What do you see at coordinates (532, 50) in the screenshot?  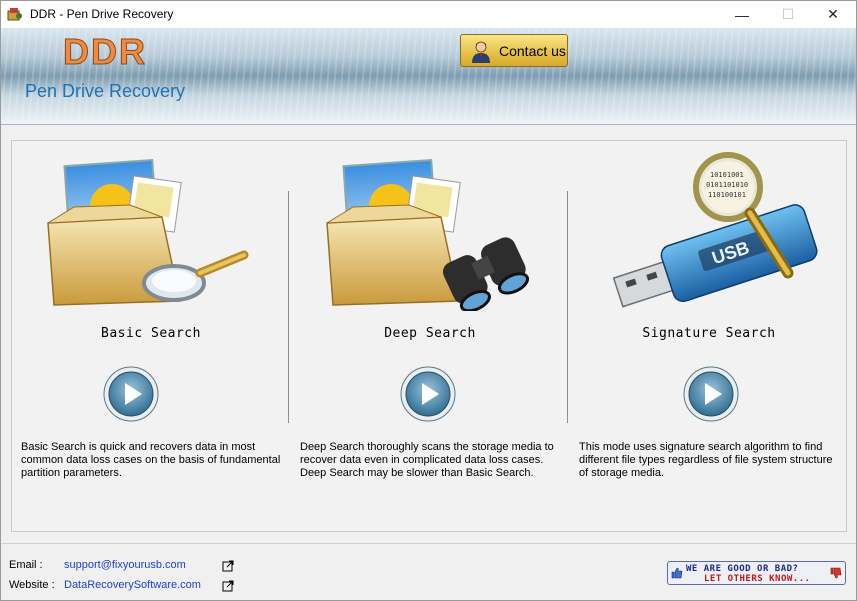 I see `contact-us-label: Contact us` at bounding box center [532, 50].